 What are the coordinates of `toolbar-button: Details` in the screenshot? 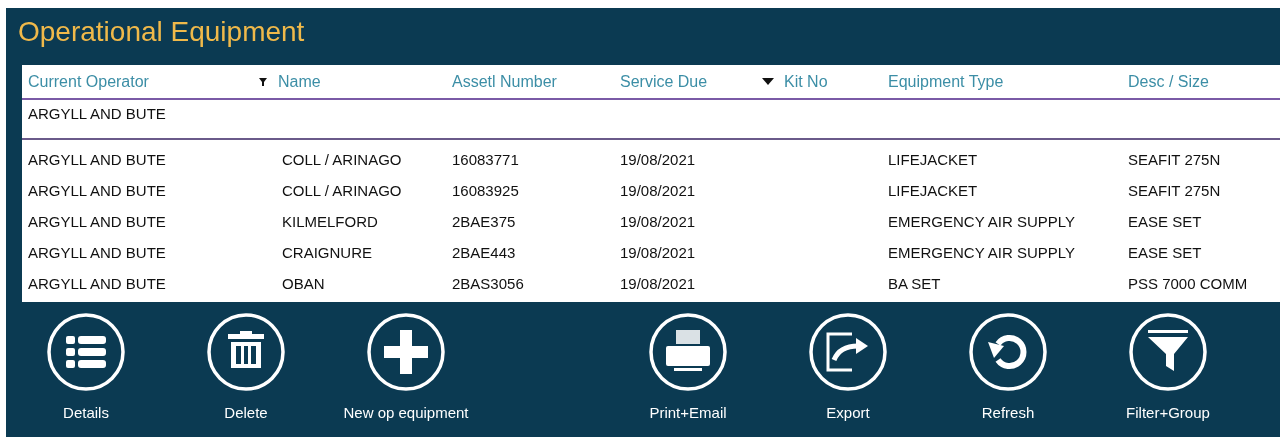 It's located at (86, 366).